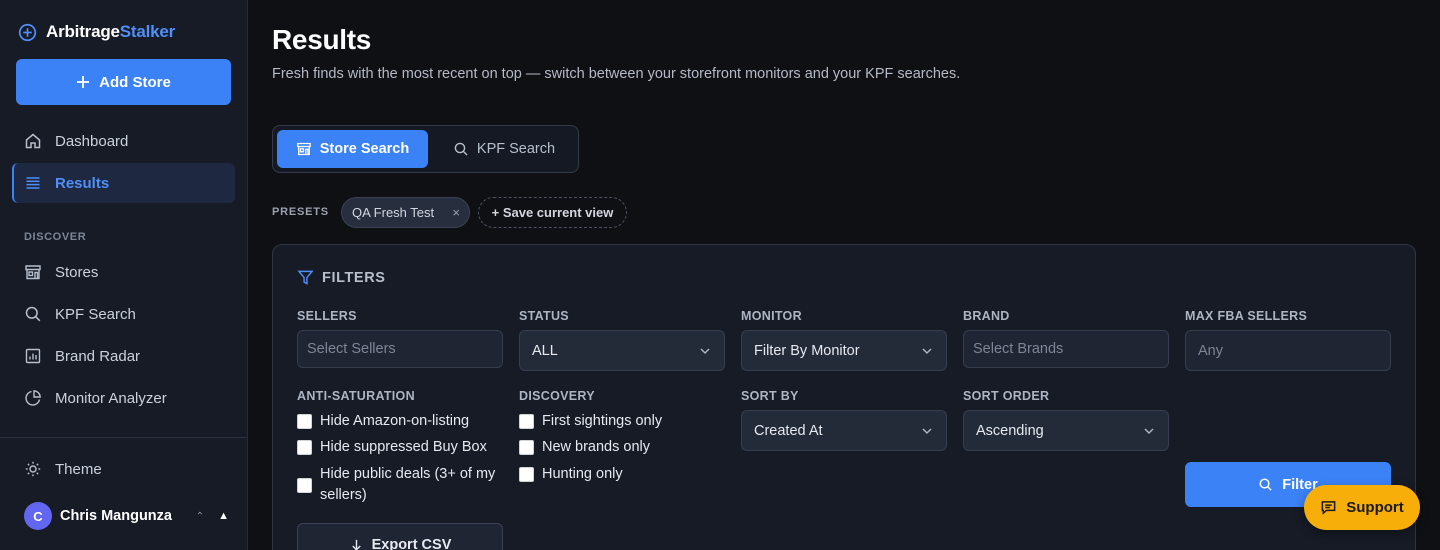  I want to click on export-csv-button: Export CSV, so click(400, 536).